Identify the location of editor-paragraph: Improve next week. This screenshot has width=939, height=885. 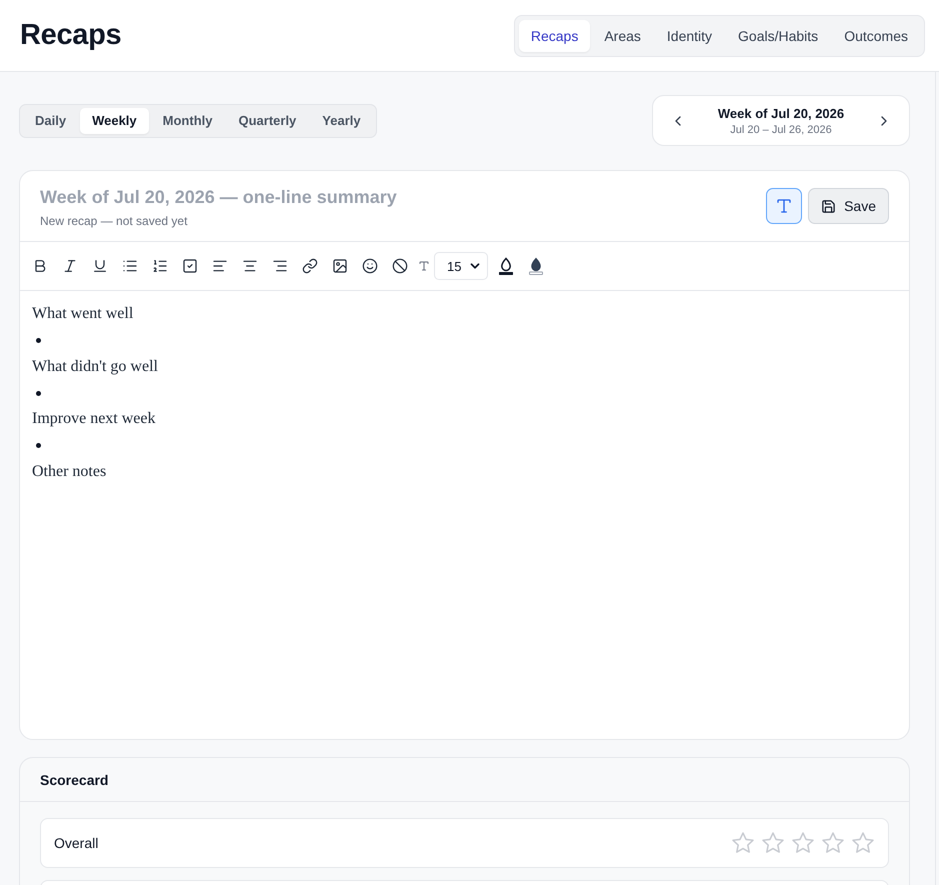
(94, 419).